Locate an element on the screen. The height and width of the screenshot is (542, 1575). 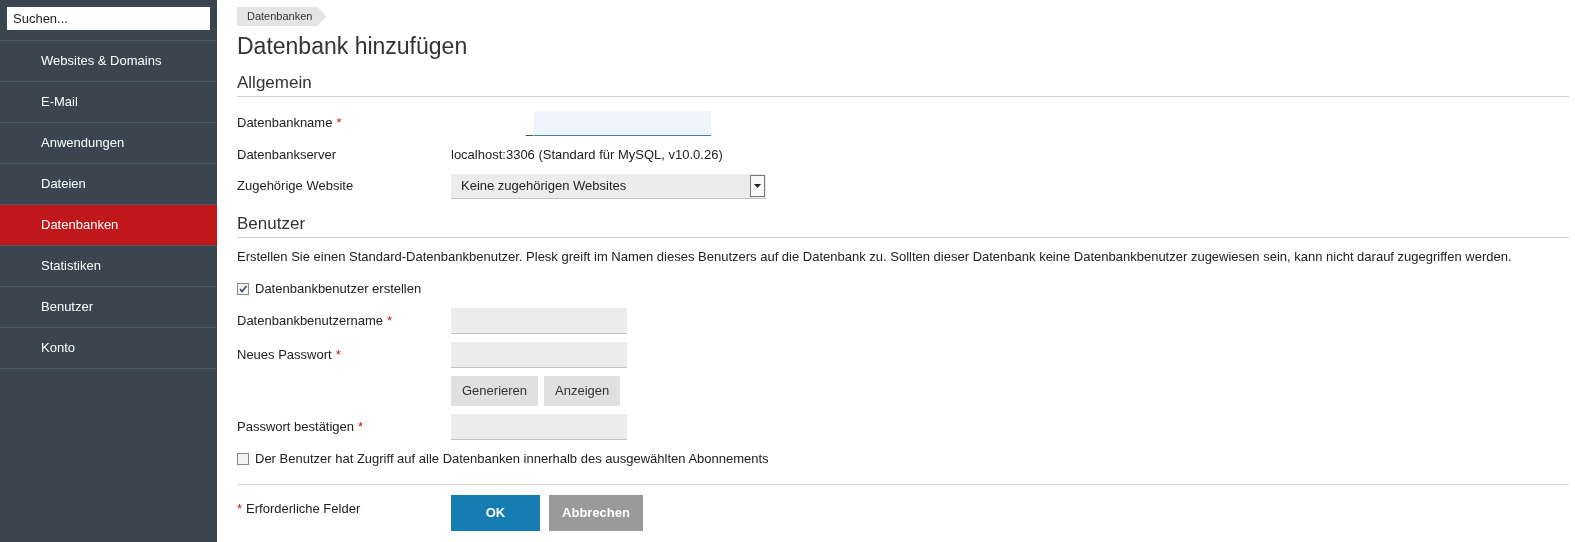
checkbox-label: Datenbankbenutzer erstellen is located at coordinates (338, 289).